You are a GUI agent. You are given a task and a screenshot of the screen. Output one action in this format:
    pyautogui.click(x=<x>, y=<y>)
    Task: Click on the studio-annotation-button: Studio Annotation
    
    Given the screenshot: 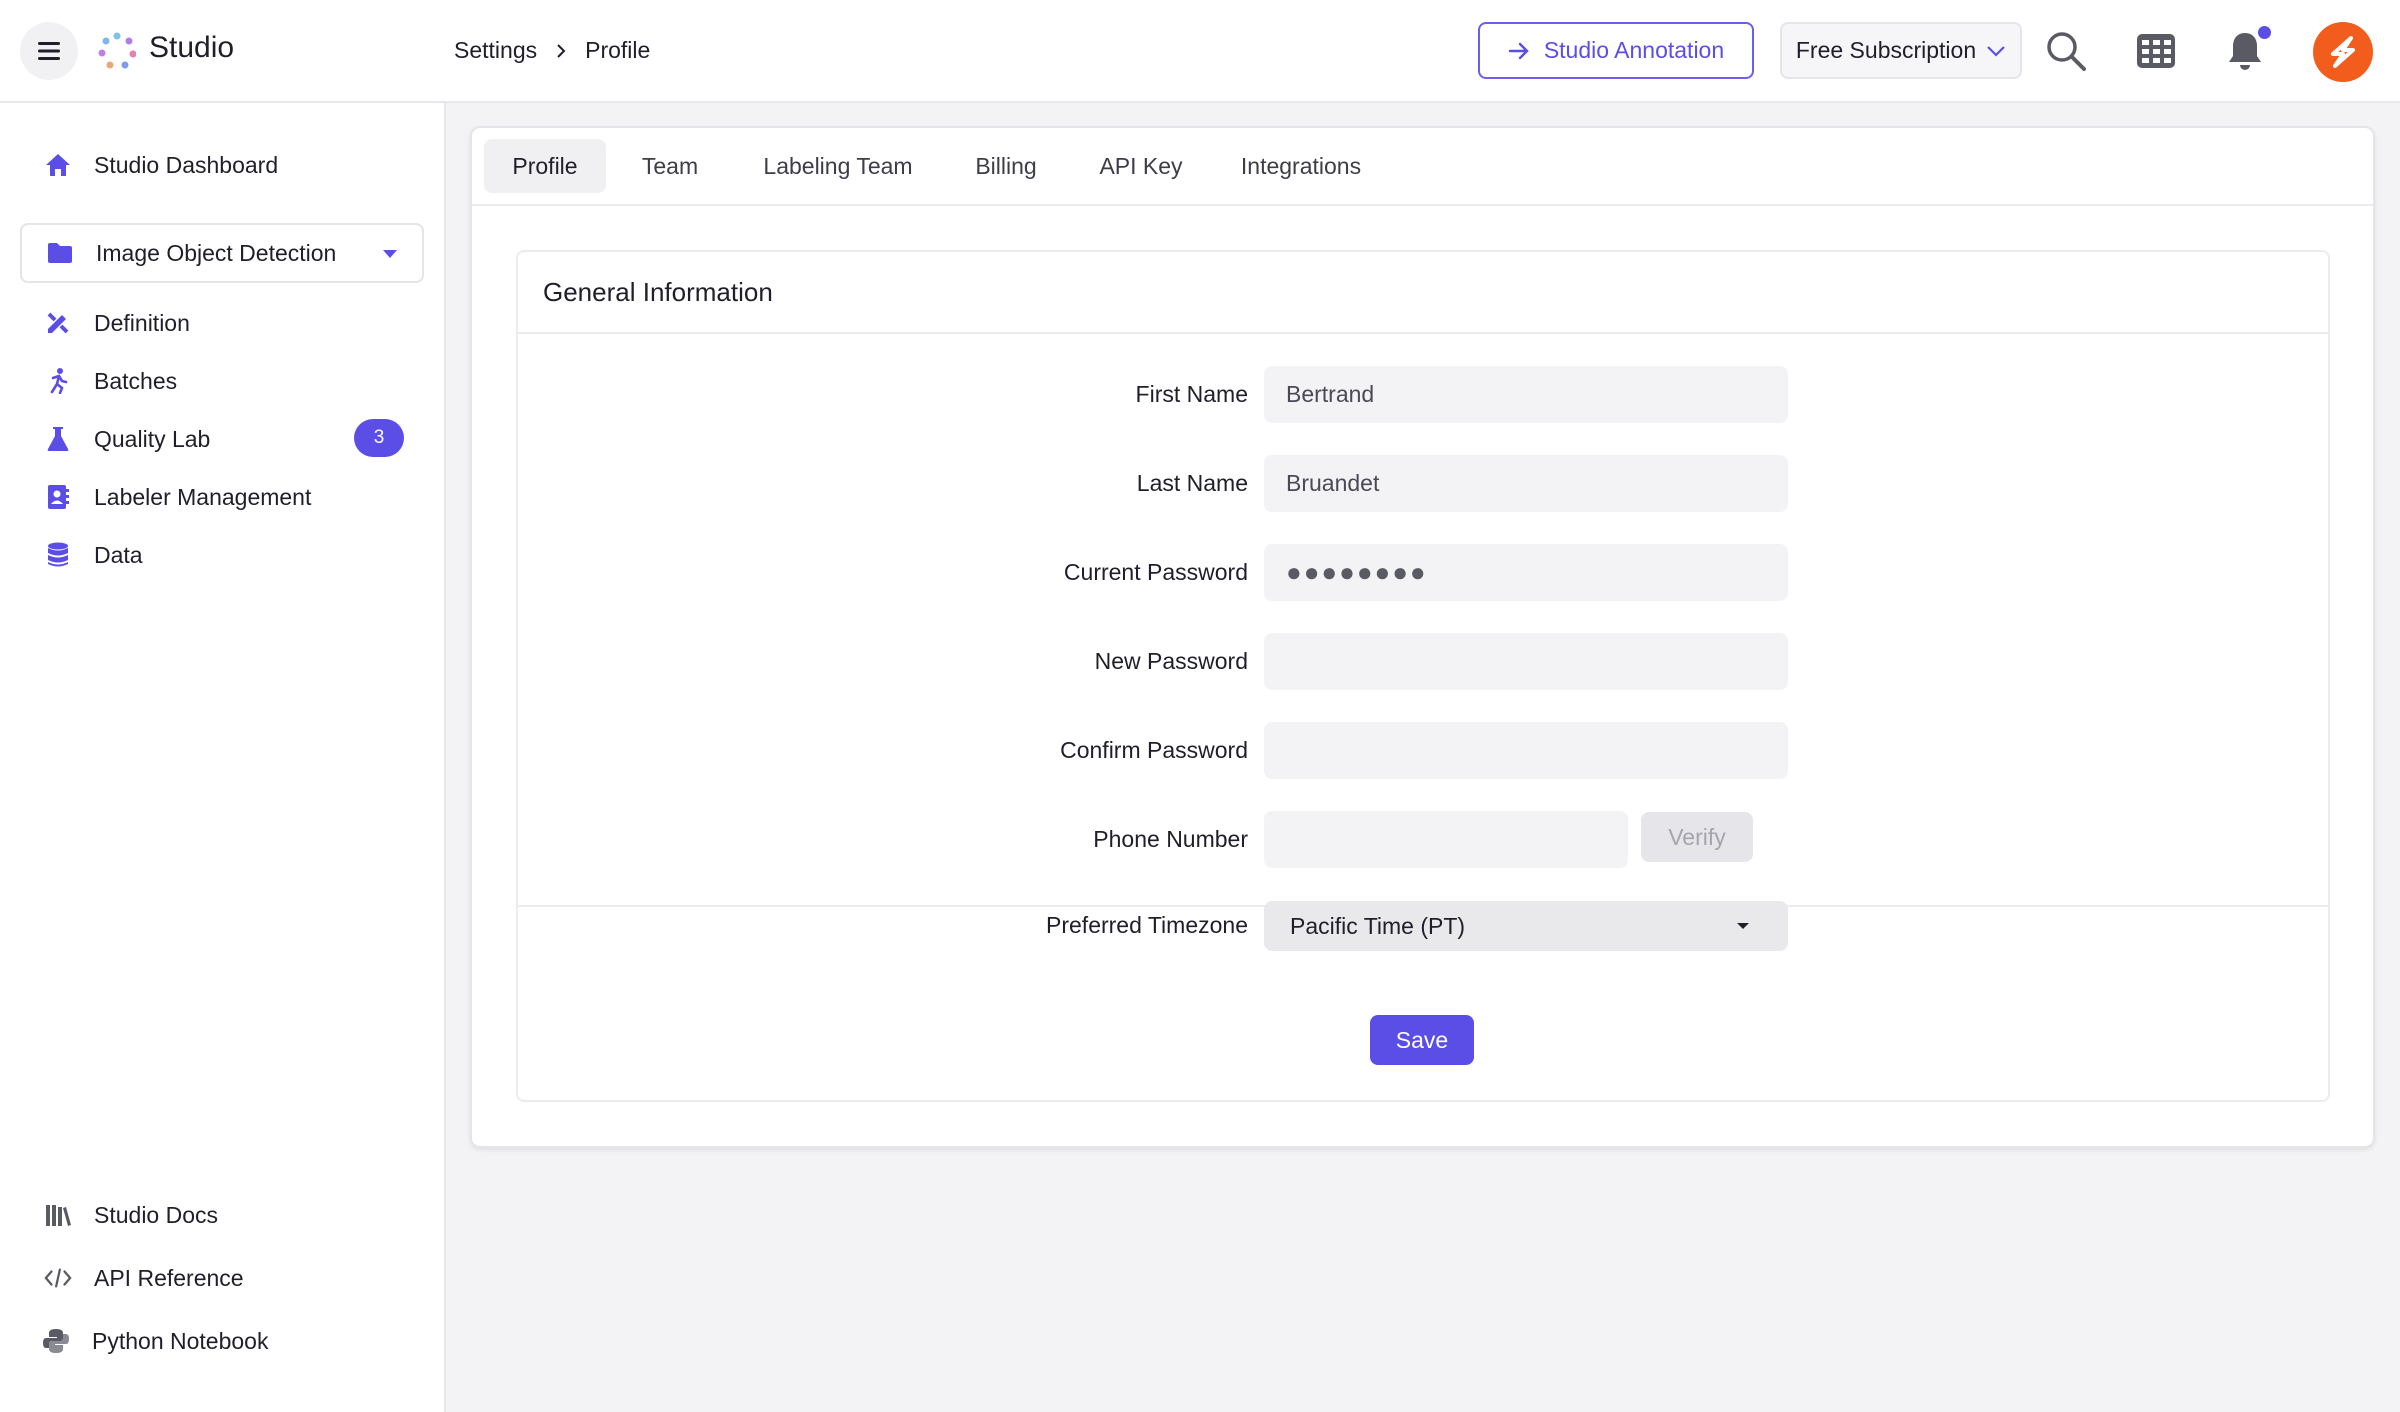 What is the action you would take?
    pyautogui.click(x=1616, y=50)
    